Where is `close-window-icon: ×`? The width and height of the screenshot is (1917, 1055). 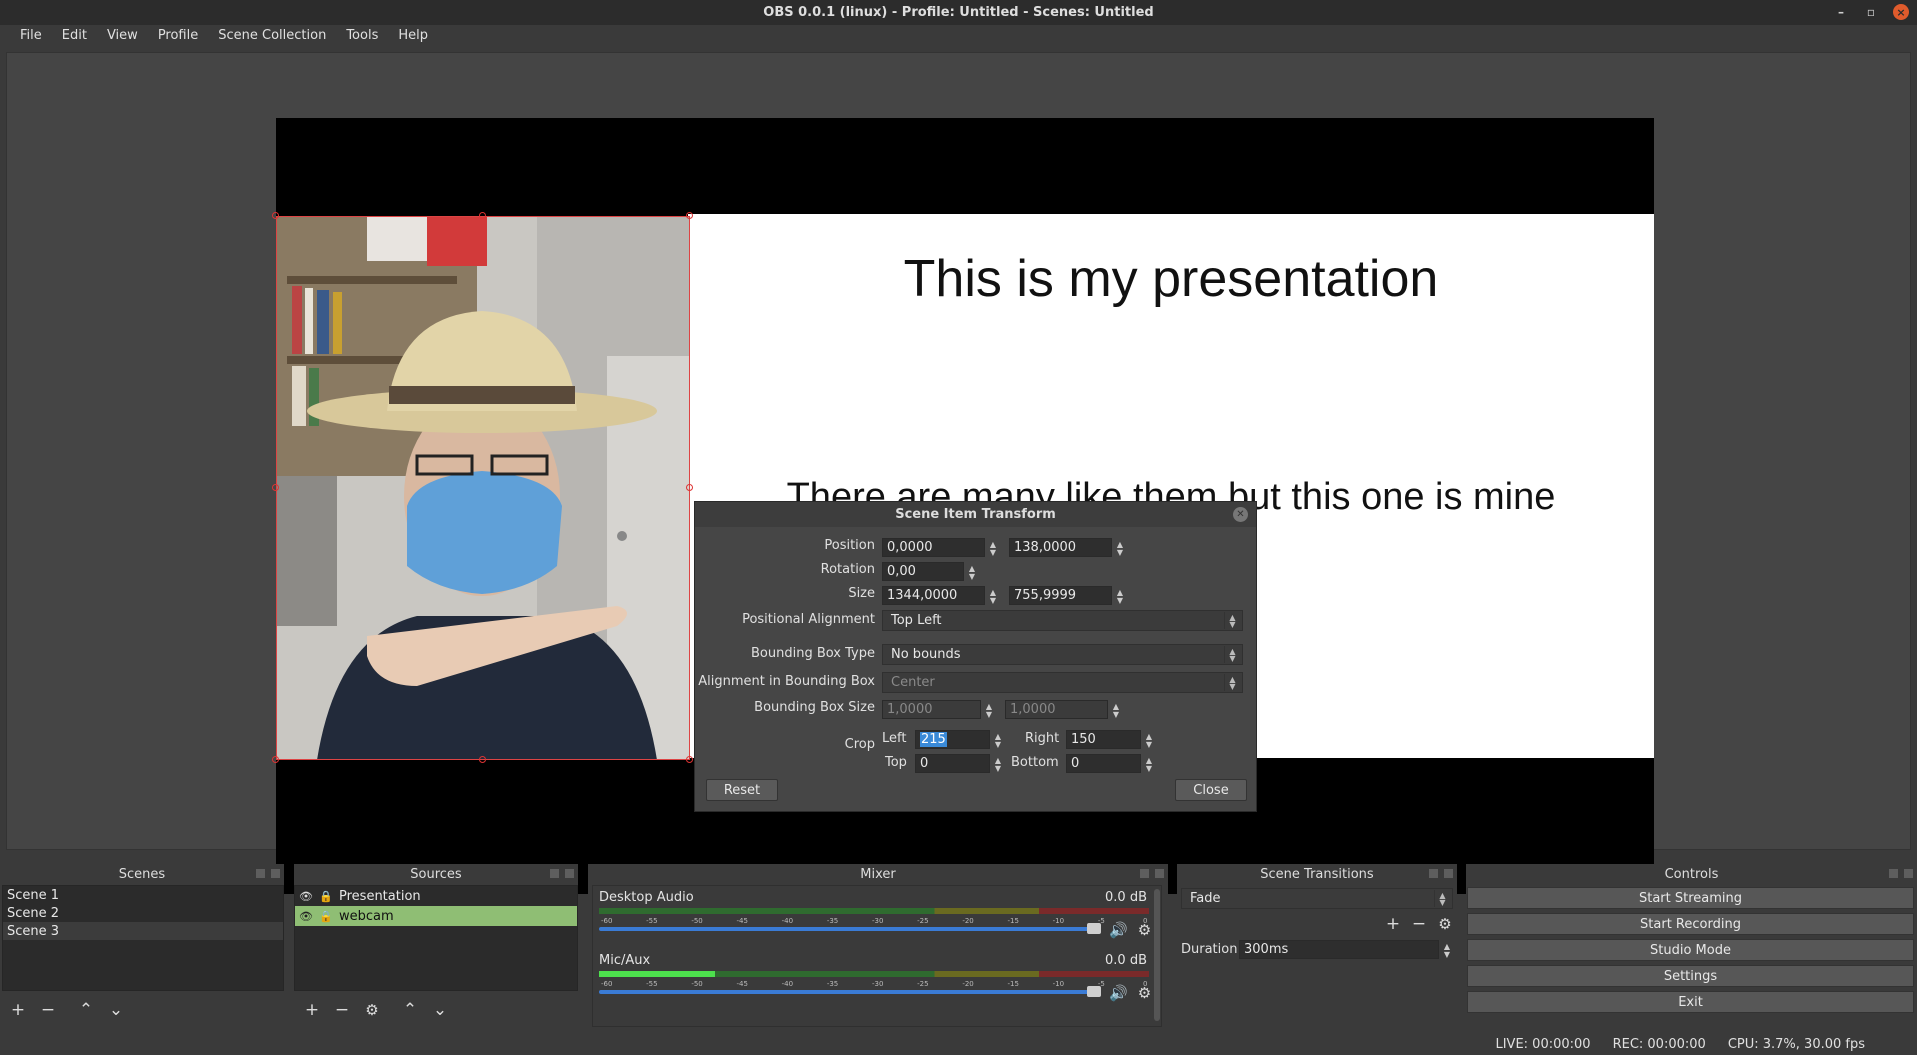
close-window-icon: × is located at coordinates (1901, 12).